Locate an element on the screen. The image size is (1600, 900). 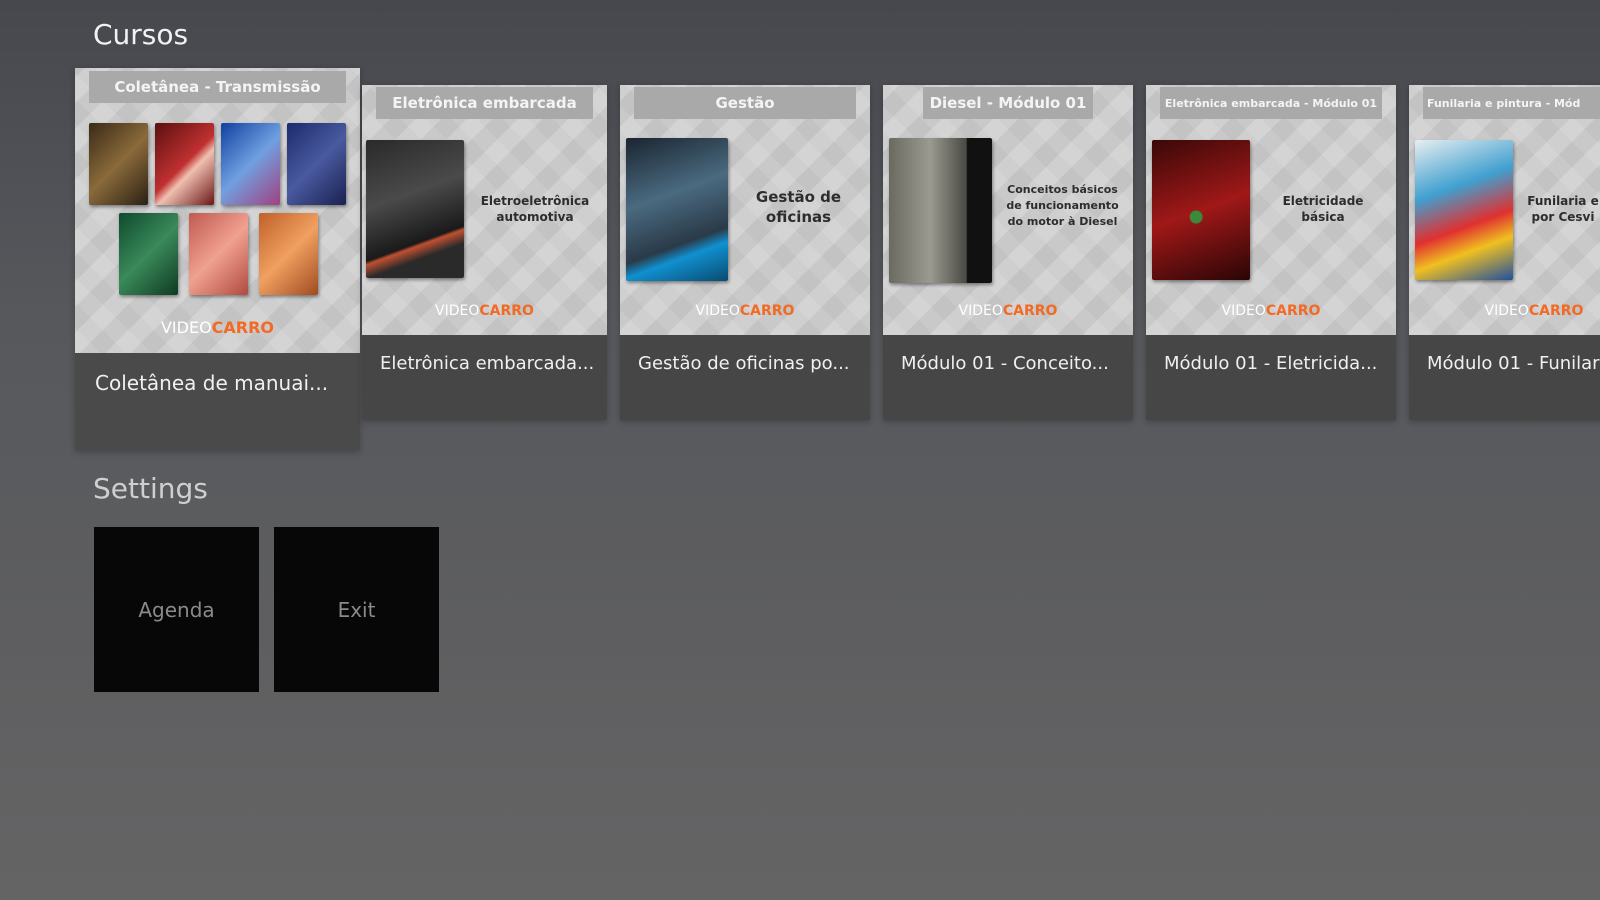
course-caption: Módulo 01 - Funilar is located at coordinates (1513, 363).